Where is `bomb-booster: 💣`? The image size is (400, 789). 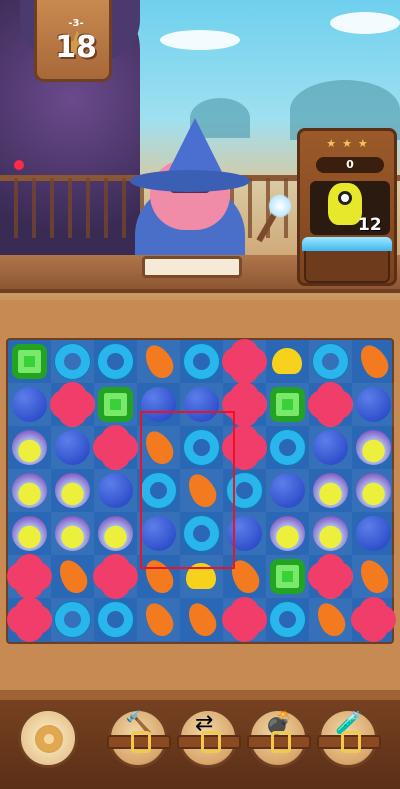
bomb-booster: 💣 is located at coordinates (279, 738).